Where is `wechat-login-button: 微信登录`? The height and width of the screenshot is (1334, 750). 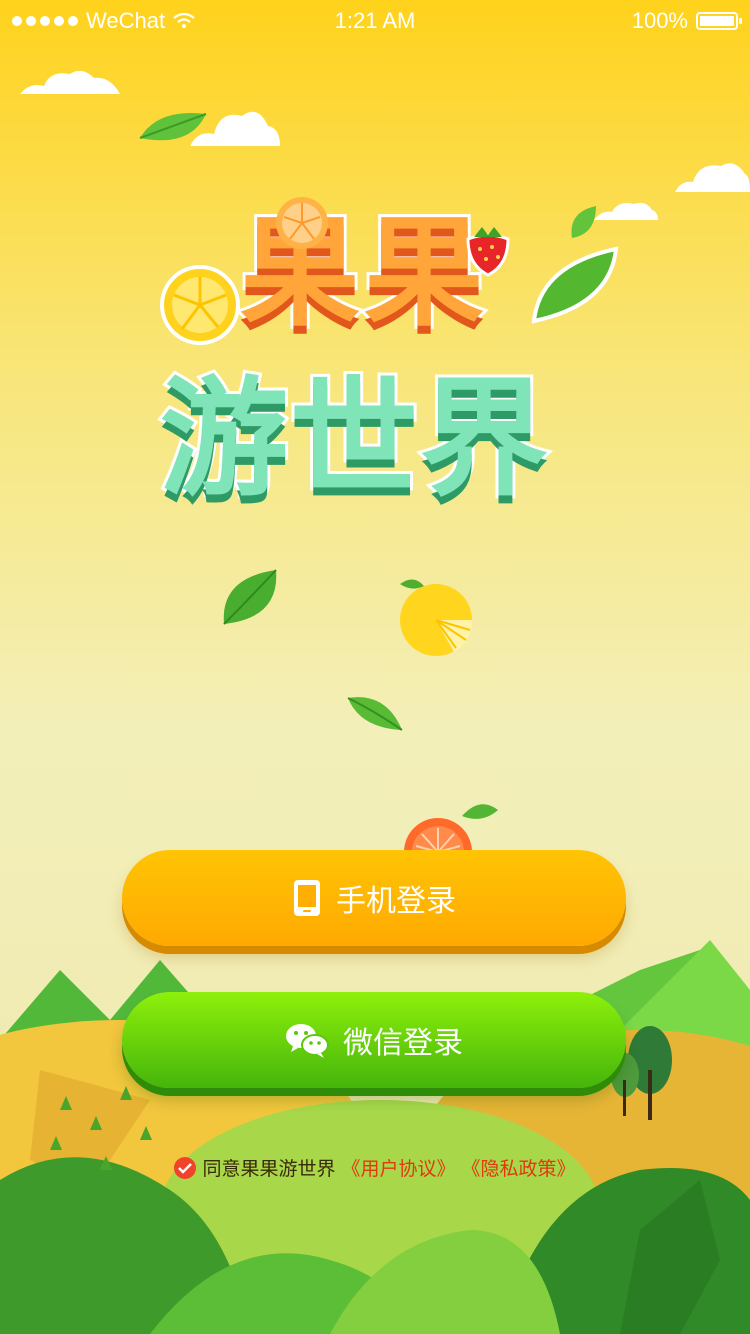 wechat-login-button: 微信登录 is located at coordinates (374, 1040).